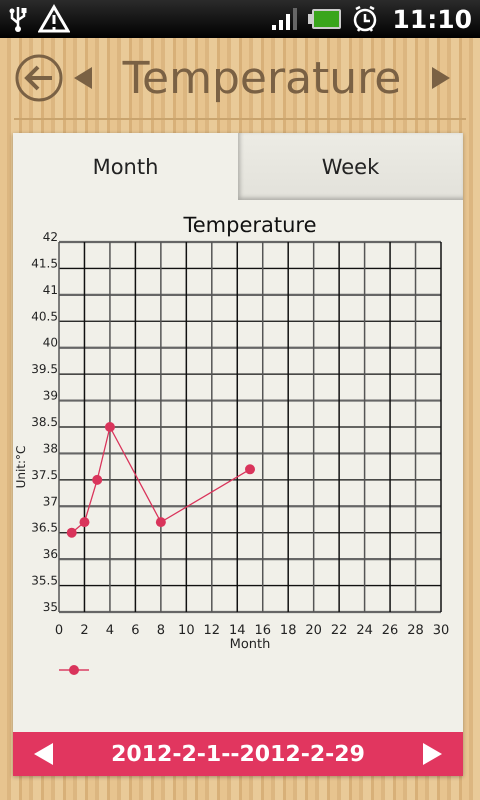  What do you see at coordinates (74, 670) in the screenshot?
I see `legend-marker-icon` at bounding box center [74, 670].